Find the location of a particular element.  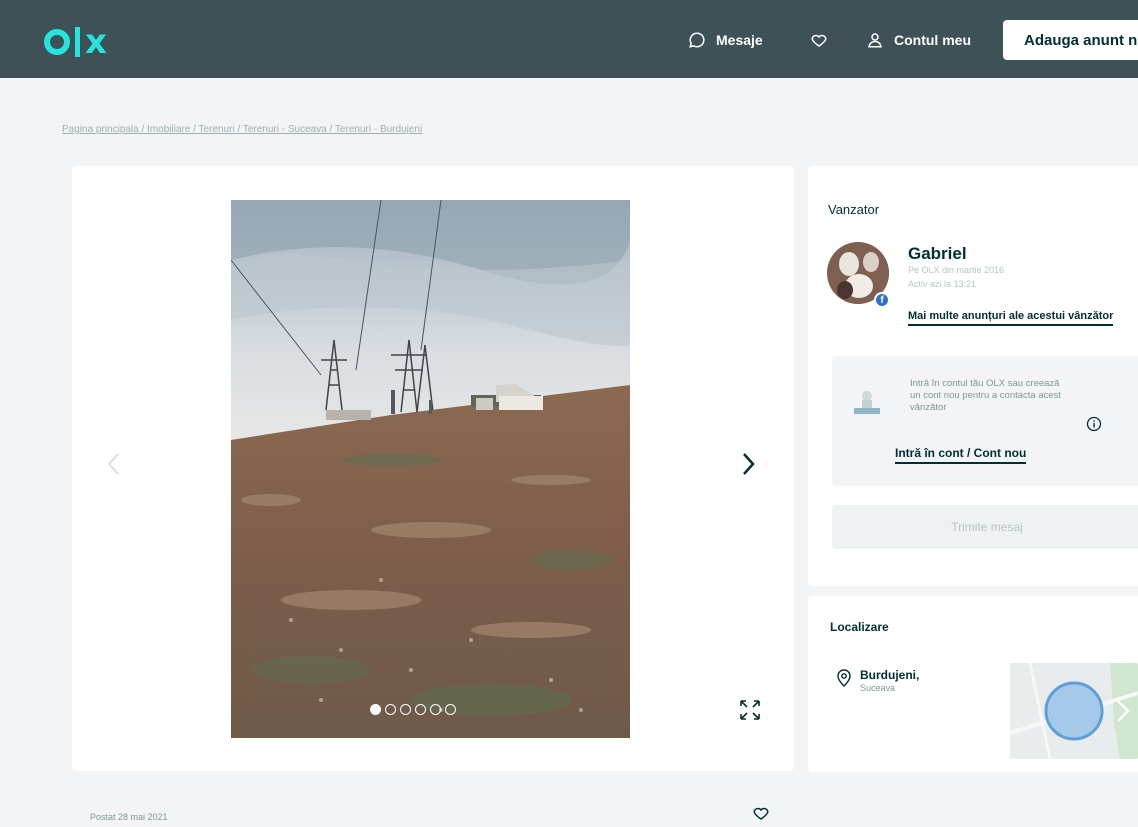

favorites-link is located at coordinates (824, 40).